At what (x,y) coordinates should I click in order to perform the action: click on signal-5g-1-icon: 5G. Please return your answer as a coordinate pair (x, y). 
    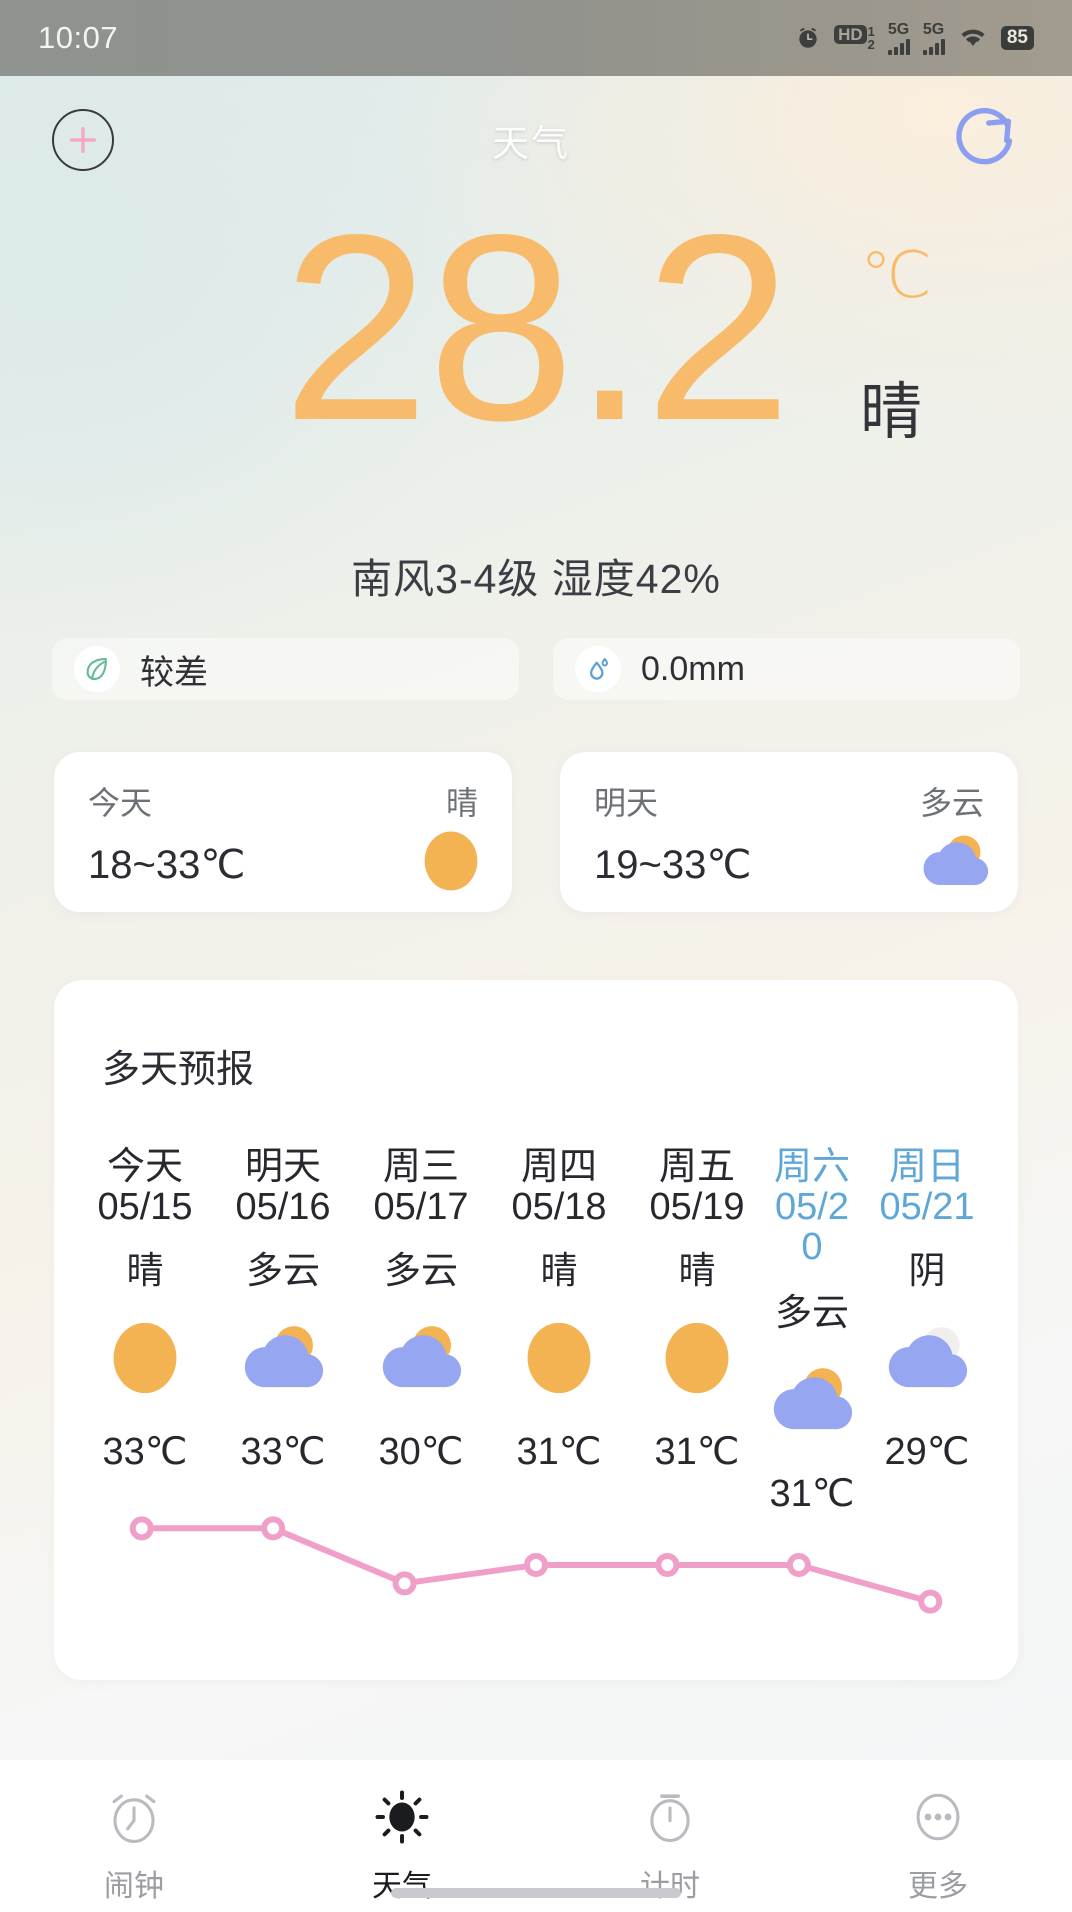
    Looking at the image, I should click on (898, 37).